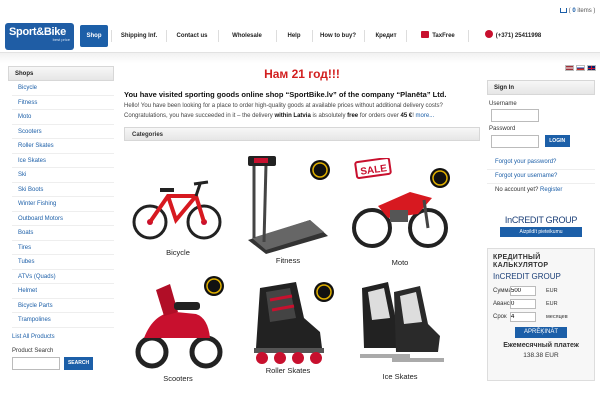 This screenshot has height=400, width=600. I want to click on incredit-brand: InCREDIT GROUP, so click(541, 219).